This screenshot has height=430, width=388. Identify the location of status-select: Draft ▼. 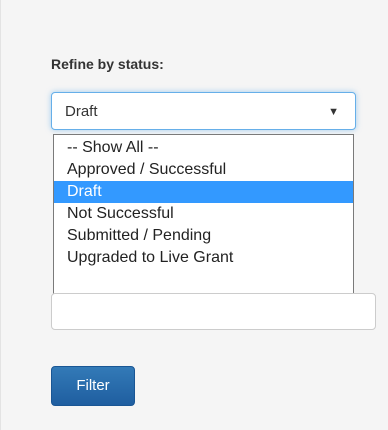
(203, 111).